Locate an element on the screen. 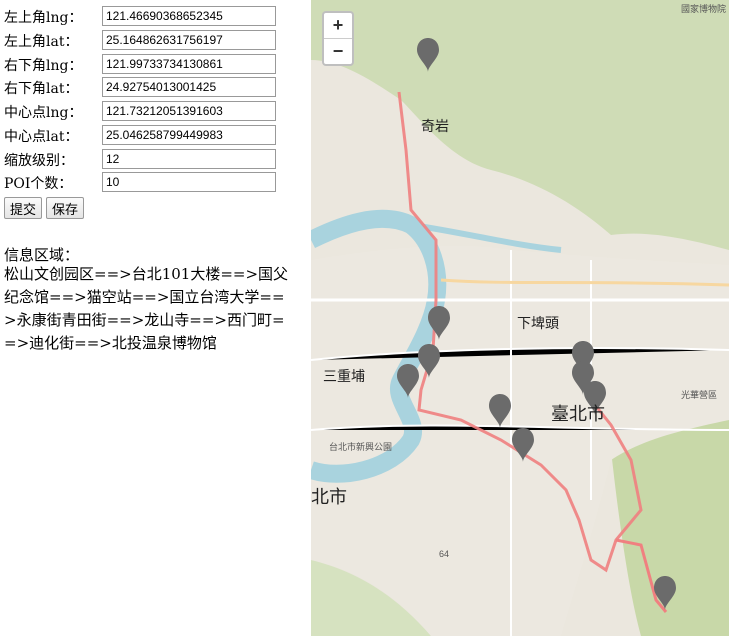 Image resolution: width=729 pixels, height=636 pixels. bottom-right-lng-input is located at coordinates (189, 64).